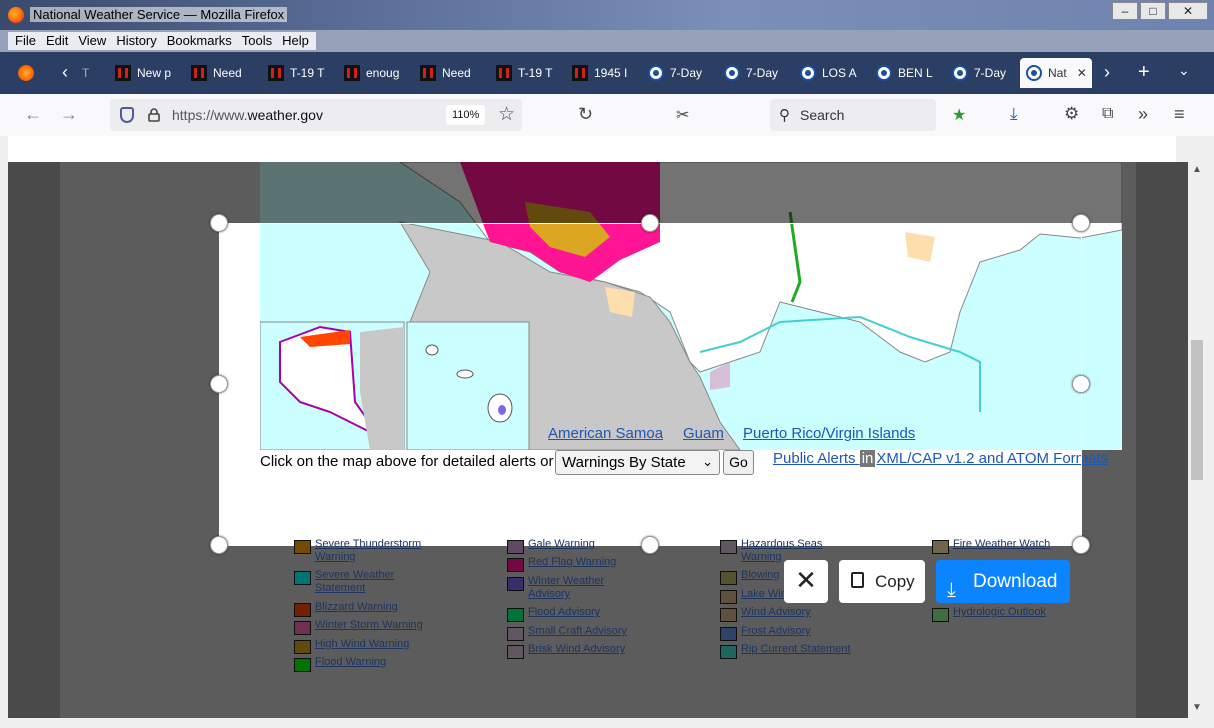 The width and height of the screenshot is (1214, 728). Describe the element at coordinates (136, 41) in the screenshot. I see `menu-history: History` at that location.